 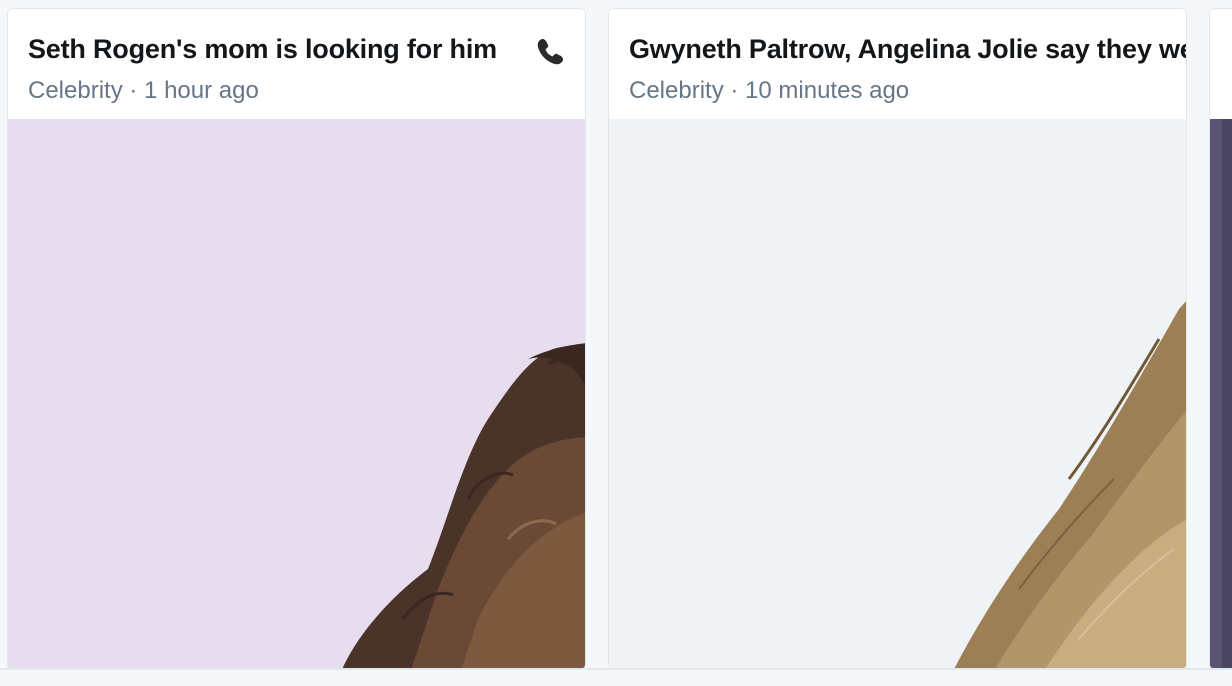 I want to click on card-thumbnail, so click(x=1221, y=394).